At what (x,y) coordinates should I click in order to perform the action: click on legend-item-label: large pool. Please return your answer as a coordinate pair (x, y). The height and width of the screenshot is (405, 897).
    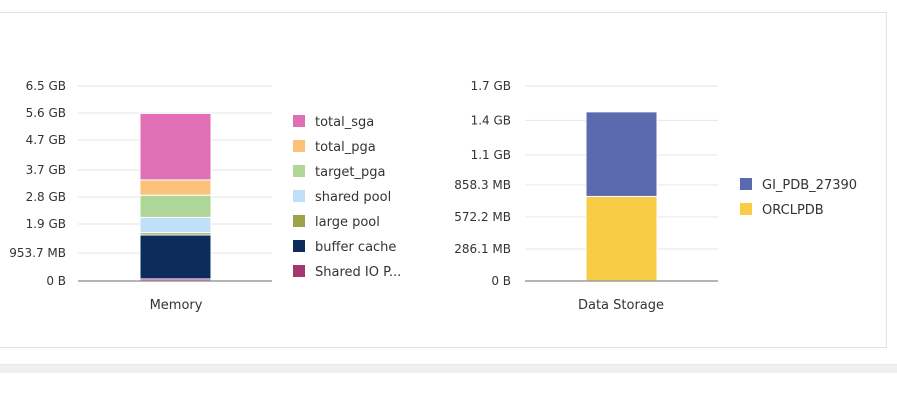
    Looking at the image, I should click on (347, 222).